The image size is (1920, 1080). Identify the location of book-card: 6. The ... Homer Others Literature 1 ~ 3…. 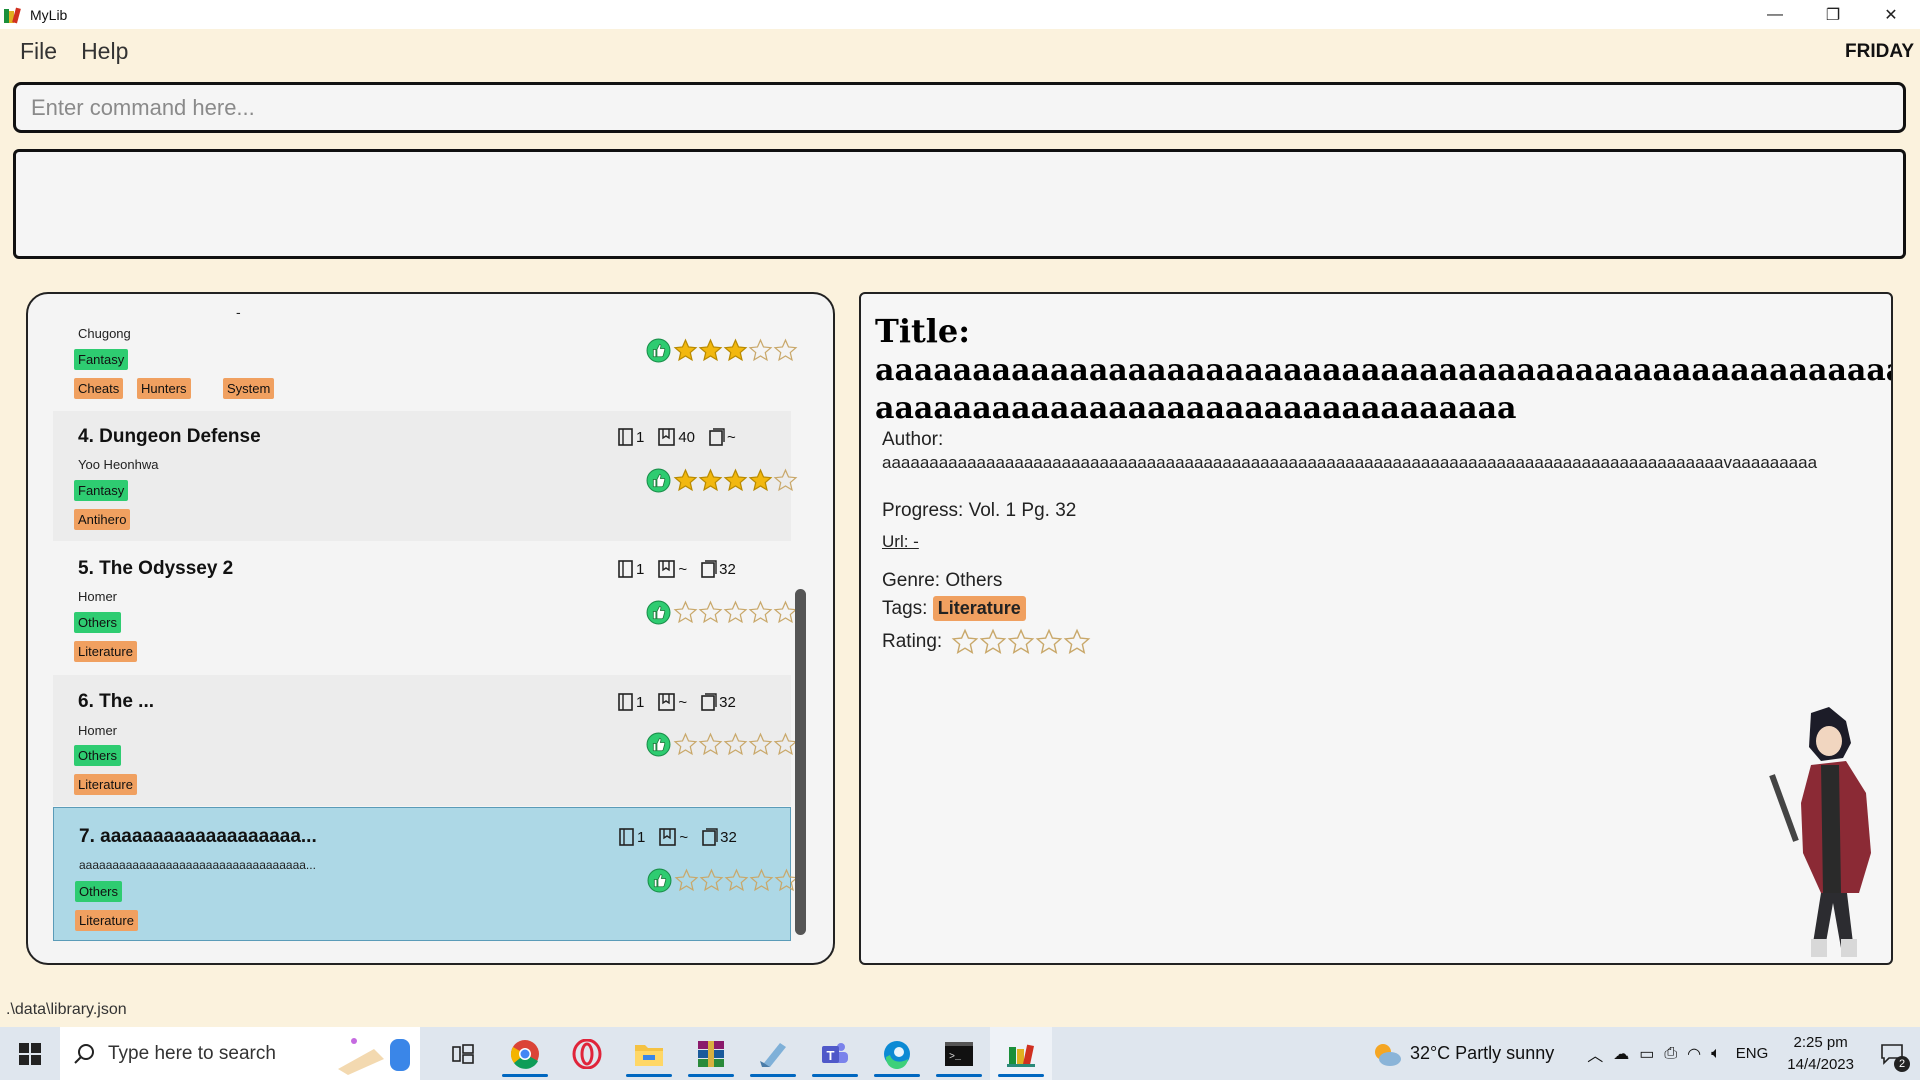
(425, 740).